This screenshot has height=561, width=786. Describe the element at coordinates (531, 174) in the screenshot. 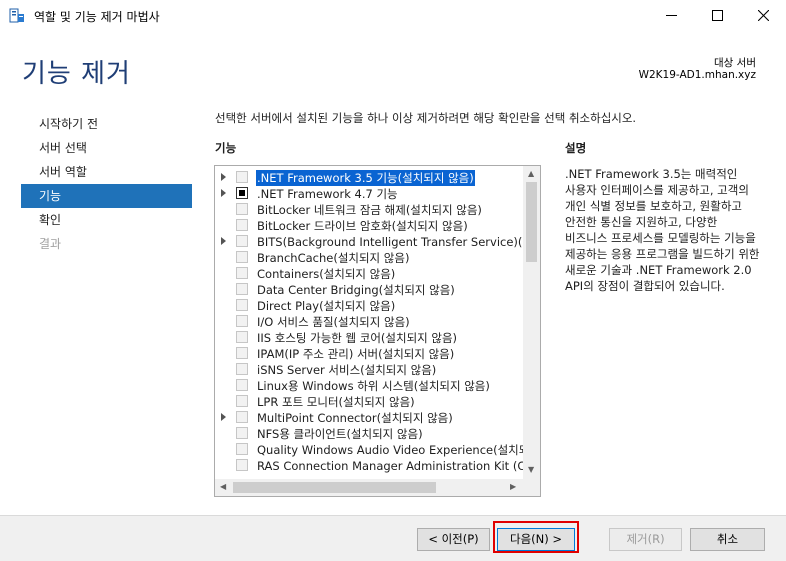

I see `scroll-up-icon: ▲` at that location.